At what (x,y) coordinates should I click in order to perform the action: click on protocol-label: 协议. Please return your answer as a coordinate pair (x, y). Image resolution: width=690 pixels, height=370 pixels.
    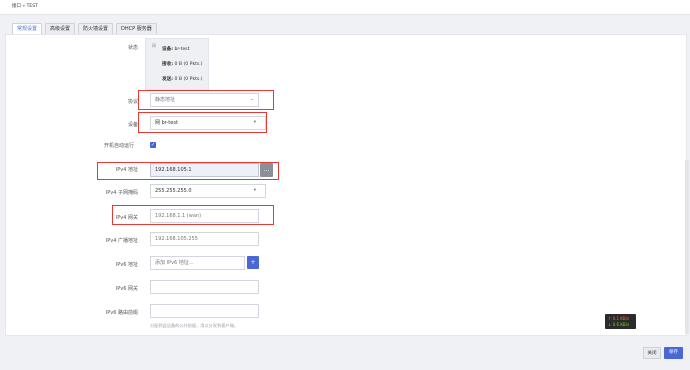
    Looking at the image, I should click on (132, 102).